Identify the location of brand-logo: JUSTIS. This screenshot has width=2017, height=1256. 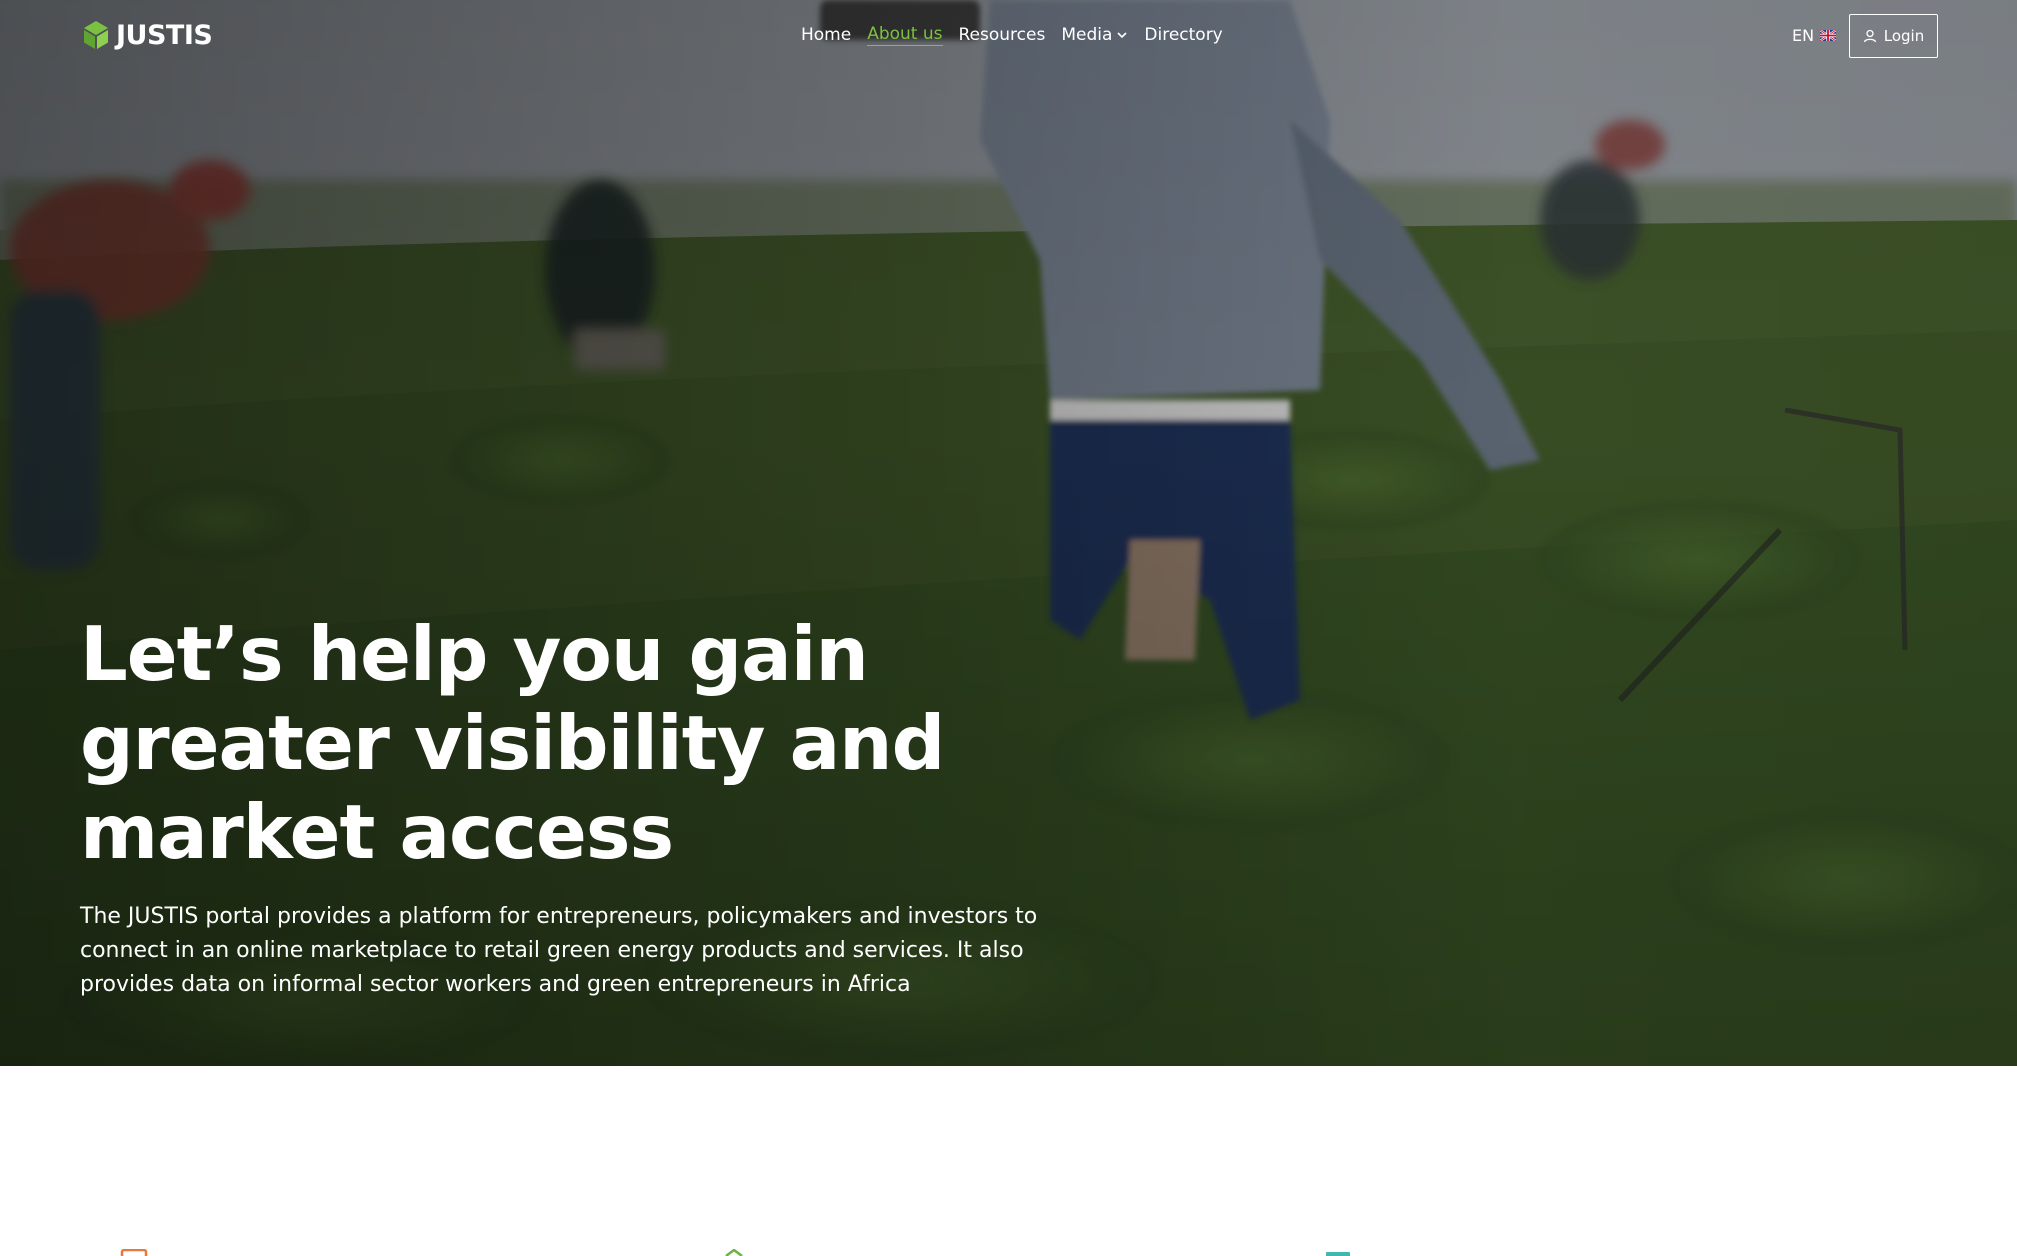
(146, 35).